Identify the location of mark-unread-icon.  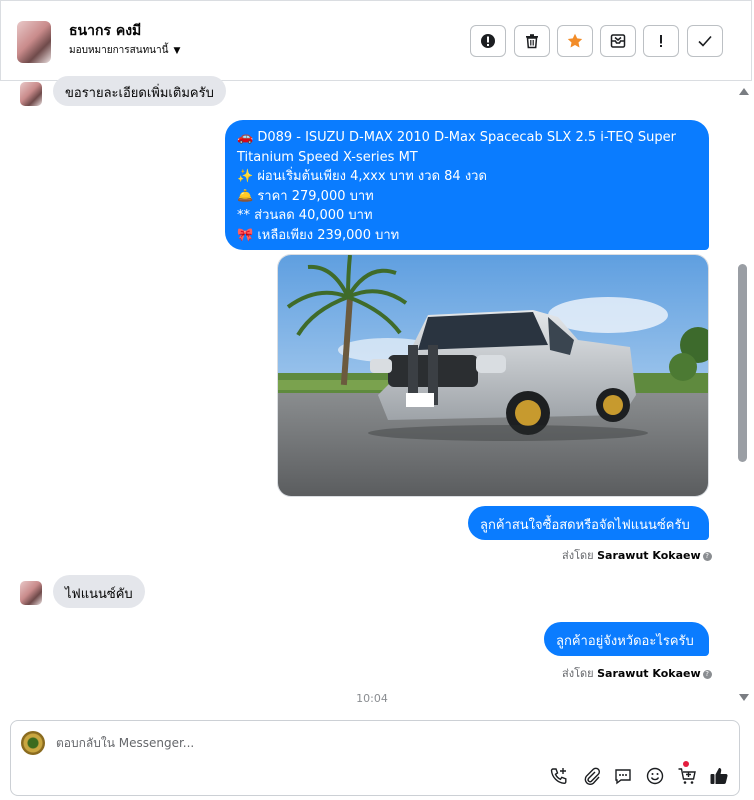
(618, 41).